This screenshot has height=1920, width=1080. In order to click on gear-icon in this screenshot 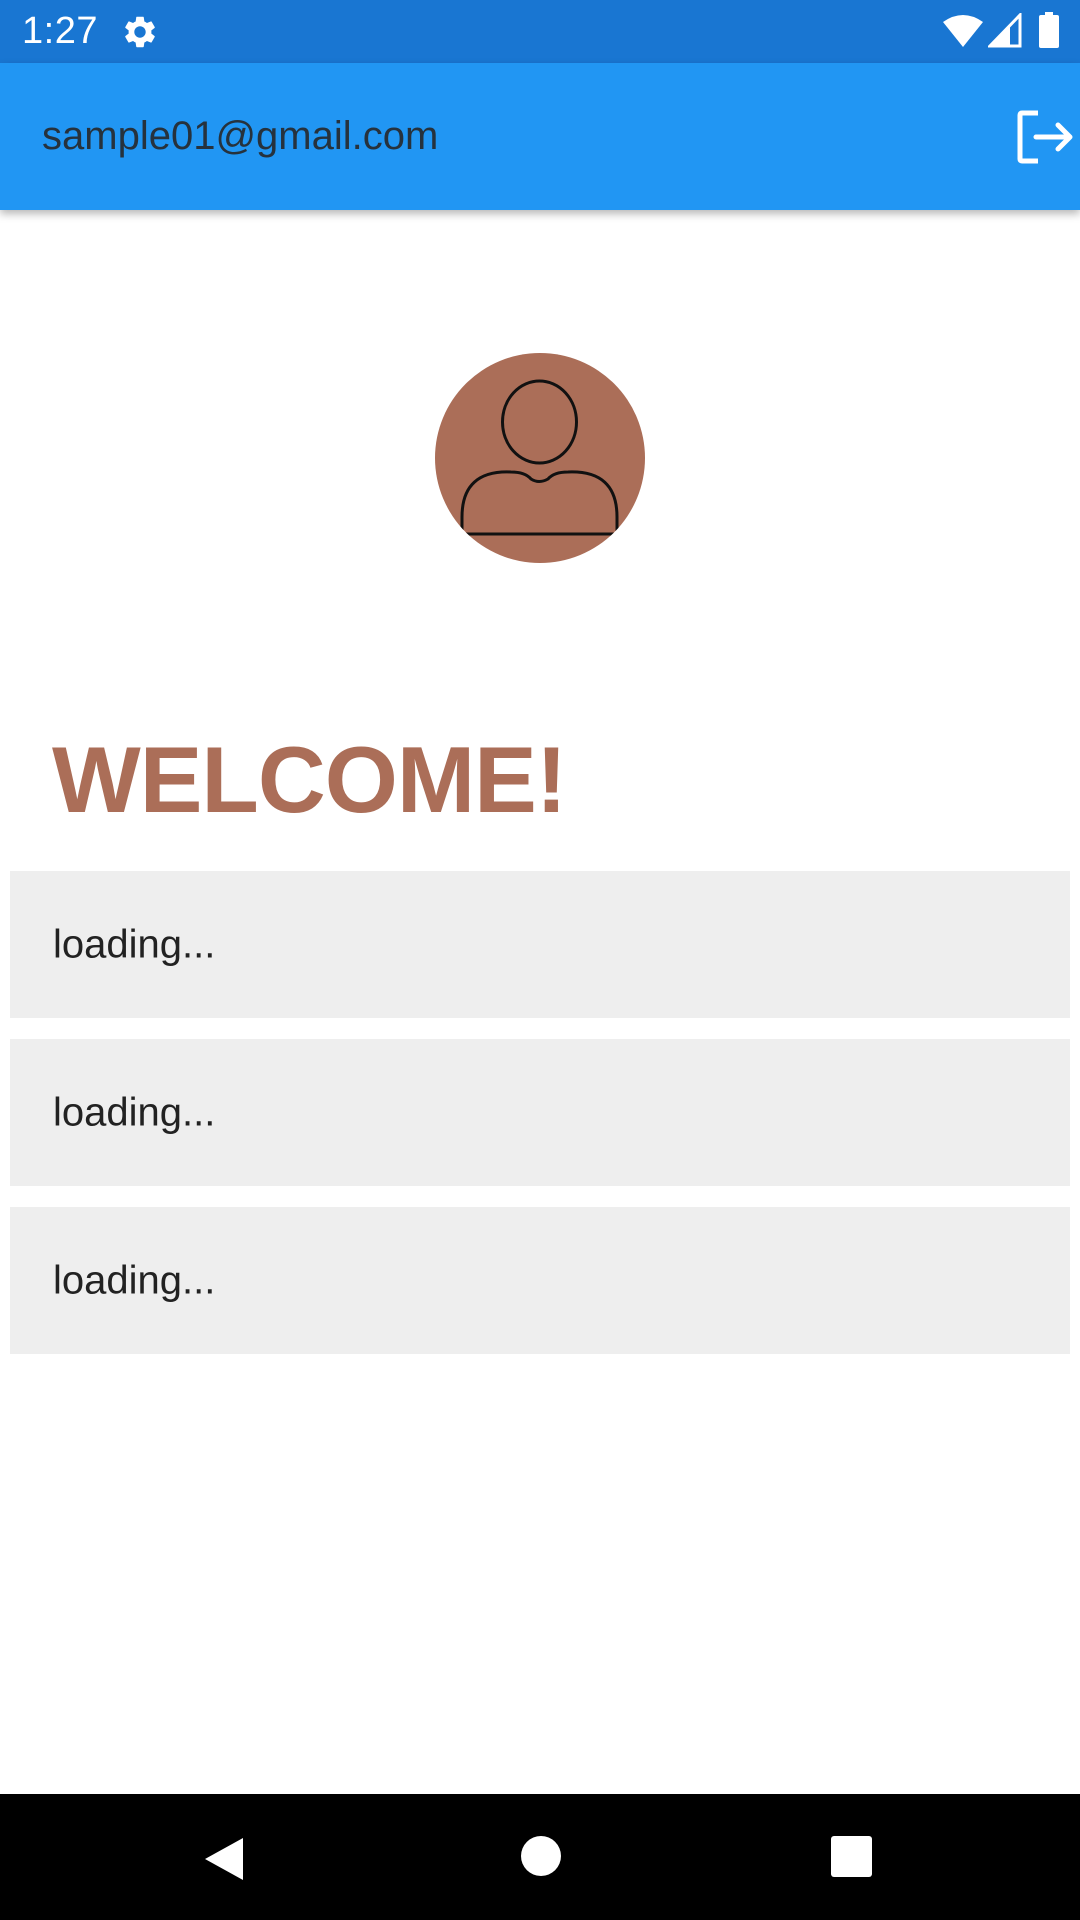, I will do `click(140, 32)`.